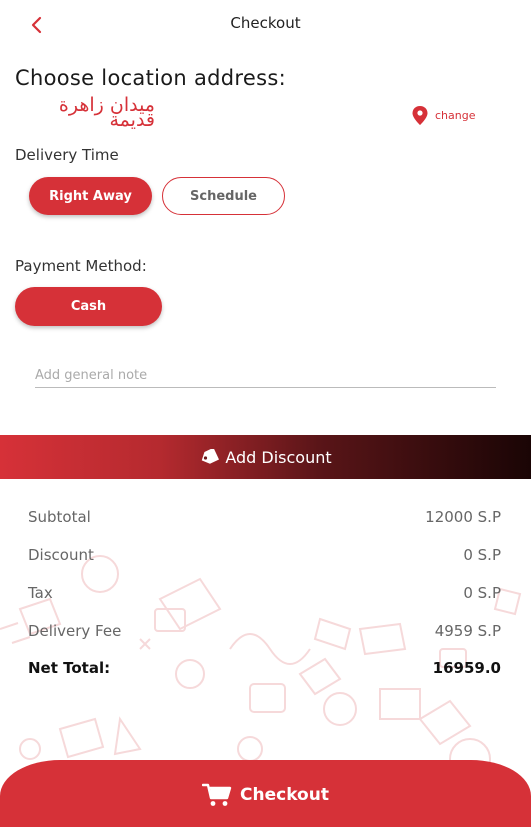 This screenshot has height=827, width=531. I want to click on net-total-label: Net Total:, so click(69, 668).